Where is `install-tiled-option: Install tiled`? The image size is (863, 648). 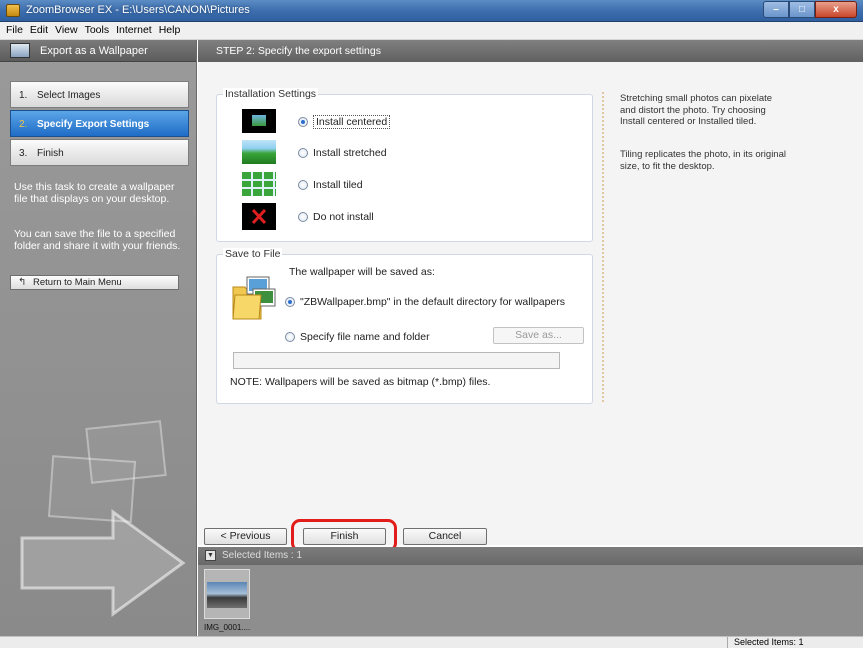
install-tiled-option: Install tiled is located at coordinates (330, 185).